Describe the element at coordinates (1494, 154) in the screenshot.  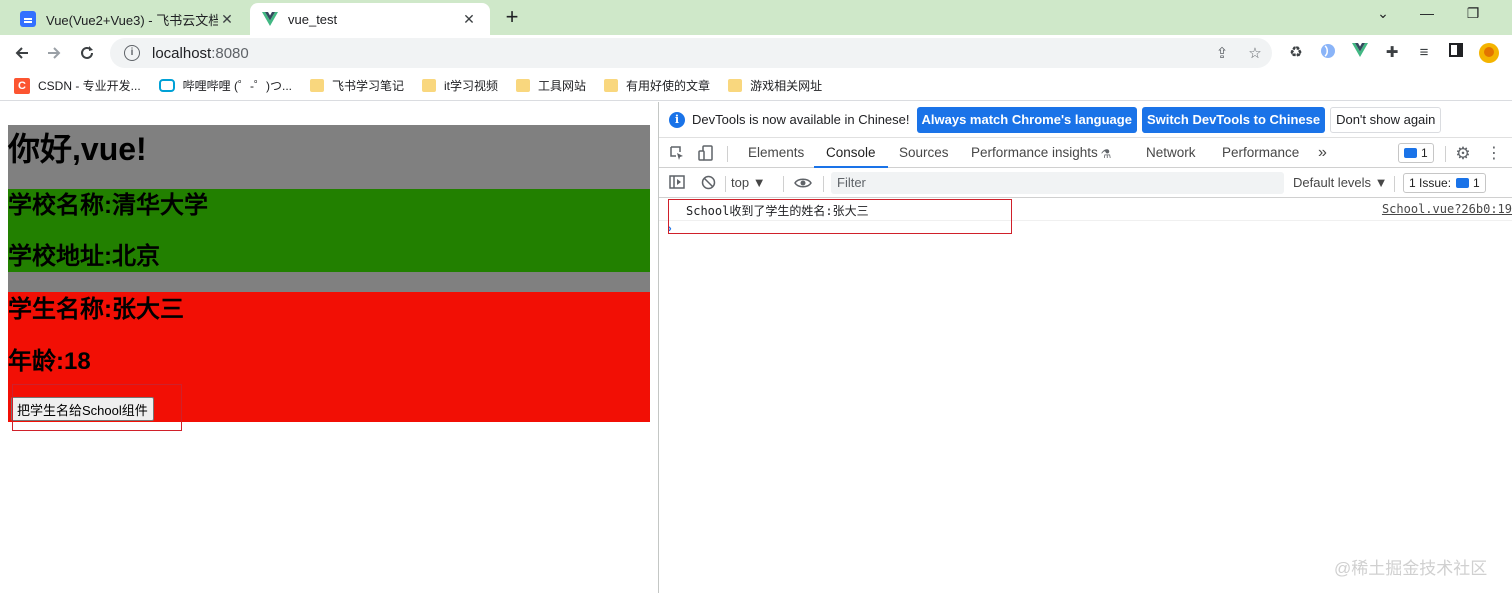
I see `more-options-icon: ⋮` at that location.